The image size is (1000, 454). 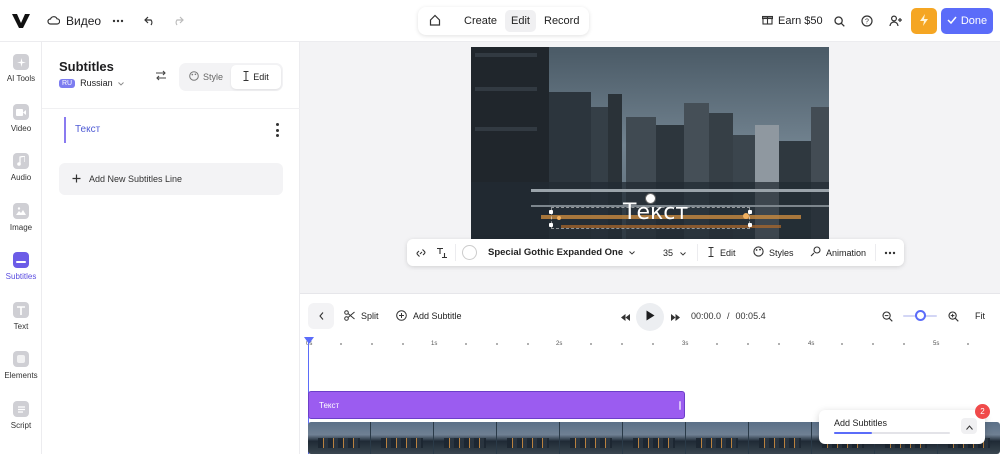 What do you see at coordinates (561, 252) in the screenshot?
I see `font-family-dropdown: Special Gothic Expanded One` at bounding box center [561, 252].